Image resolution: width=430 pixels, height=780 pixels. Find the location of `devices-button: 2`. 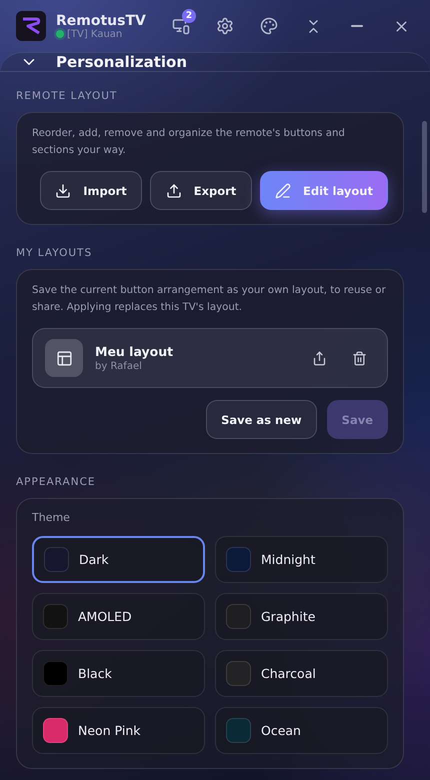

devices-button: 2 is located at coordinates (181, 26).